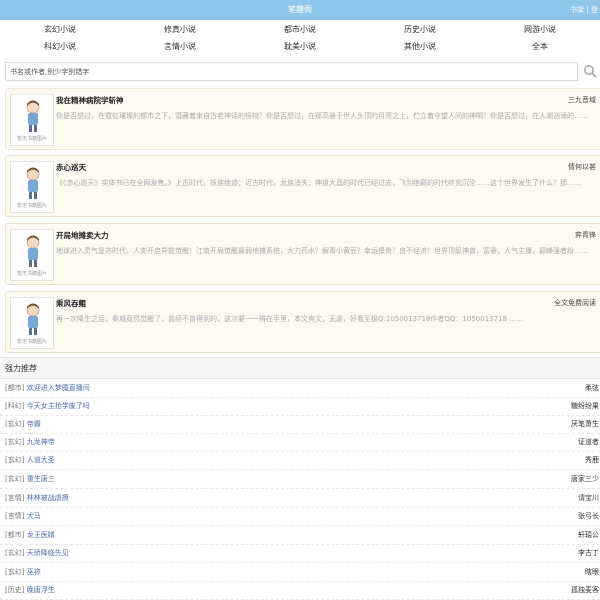 The height and width of the screenshot is (600, 600). I want to click on list-item: [言情] 犬马 张弓长, so click(300, 517).